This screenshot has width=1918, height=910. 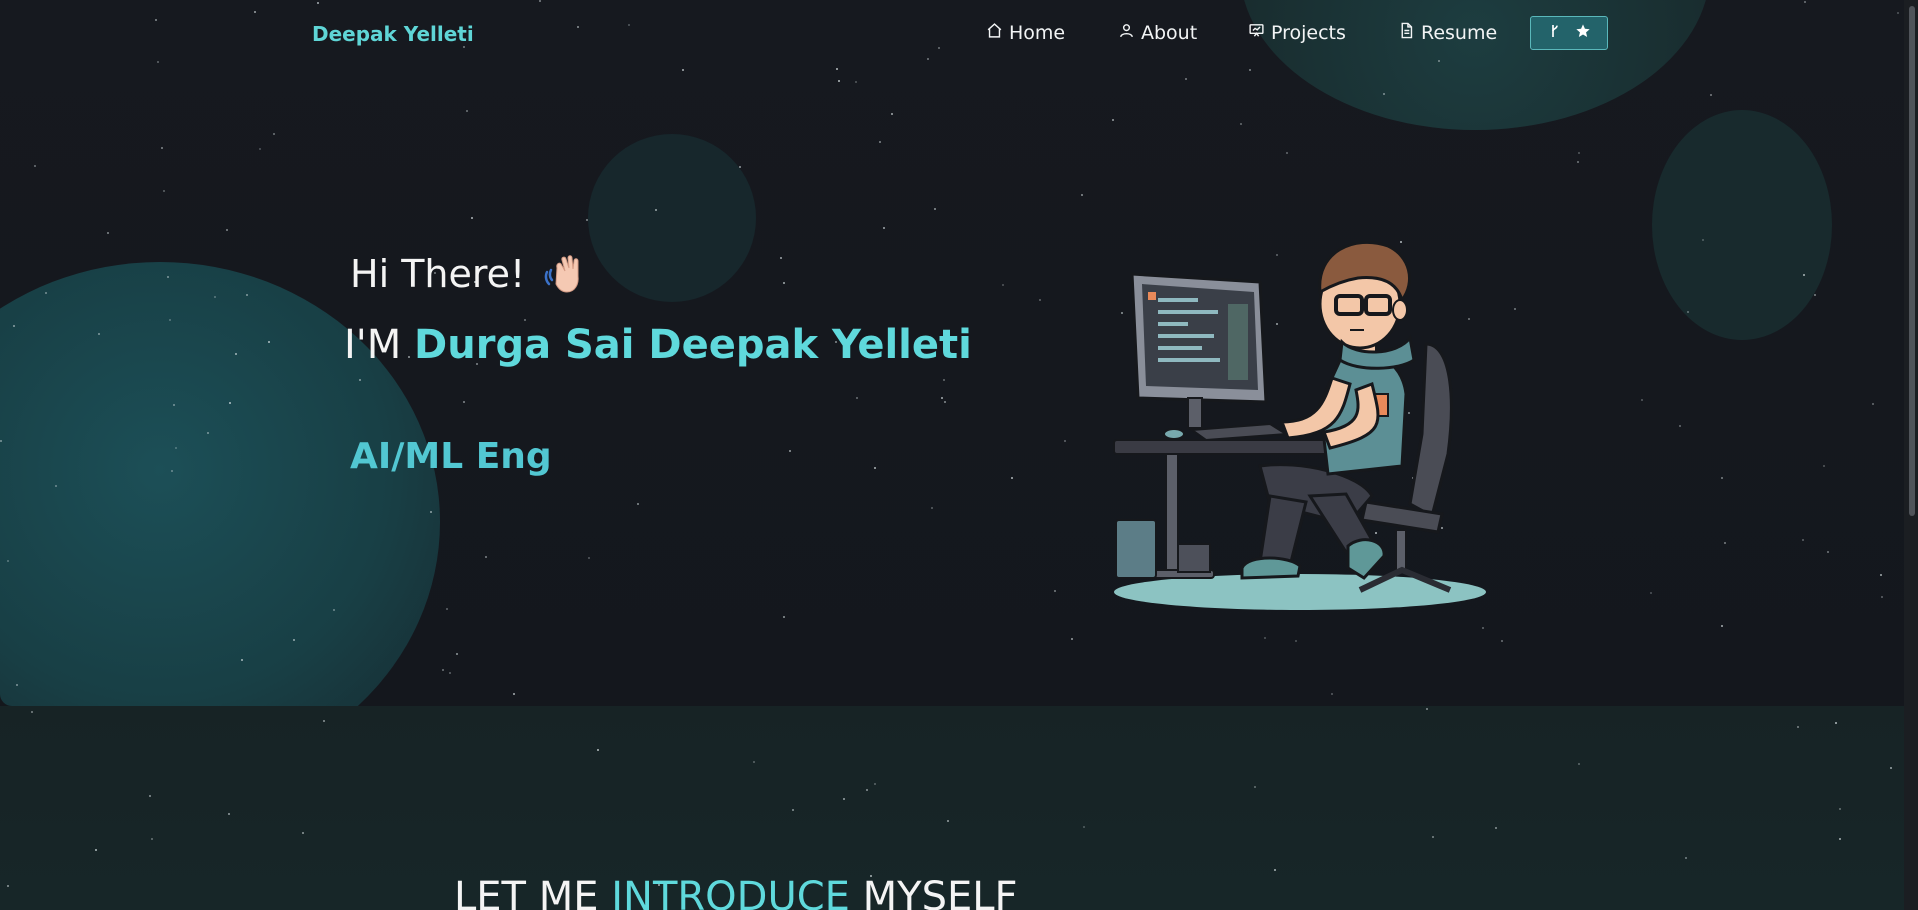 I want to click on intro-heading: I'M Durga Sai Deepak Yelleti, so click(x=658, y=345).